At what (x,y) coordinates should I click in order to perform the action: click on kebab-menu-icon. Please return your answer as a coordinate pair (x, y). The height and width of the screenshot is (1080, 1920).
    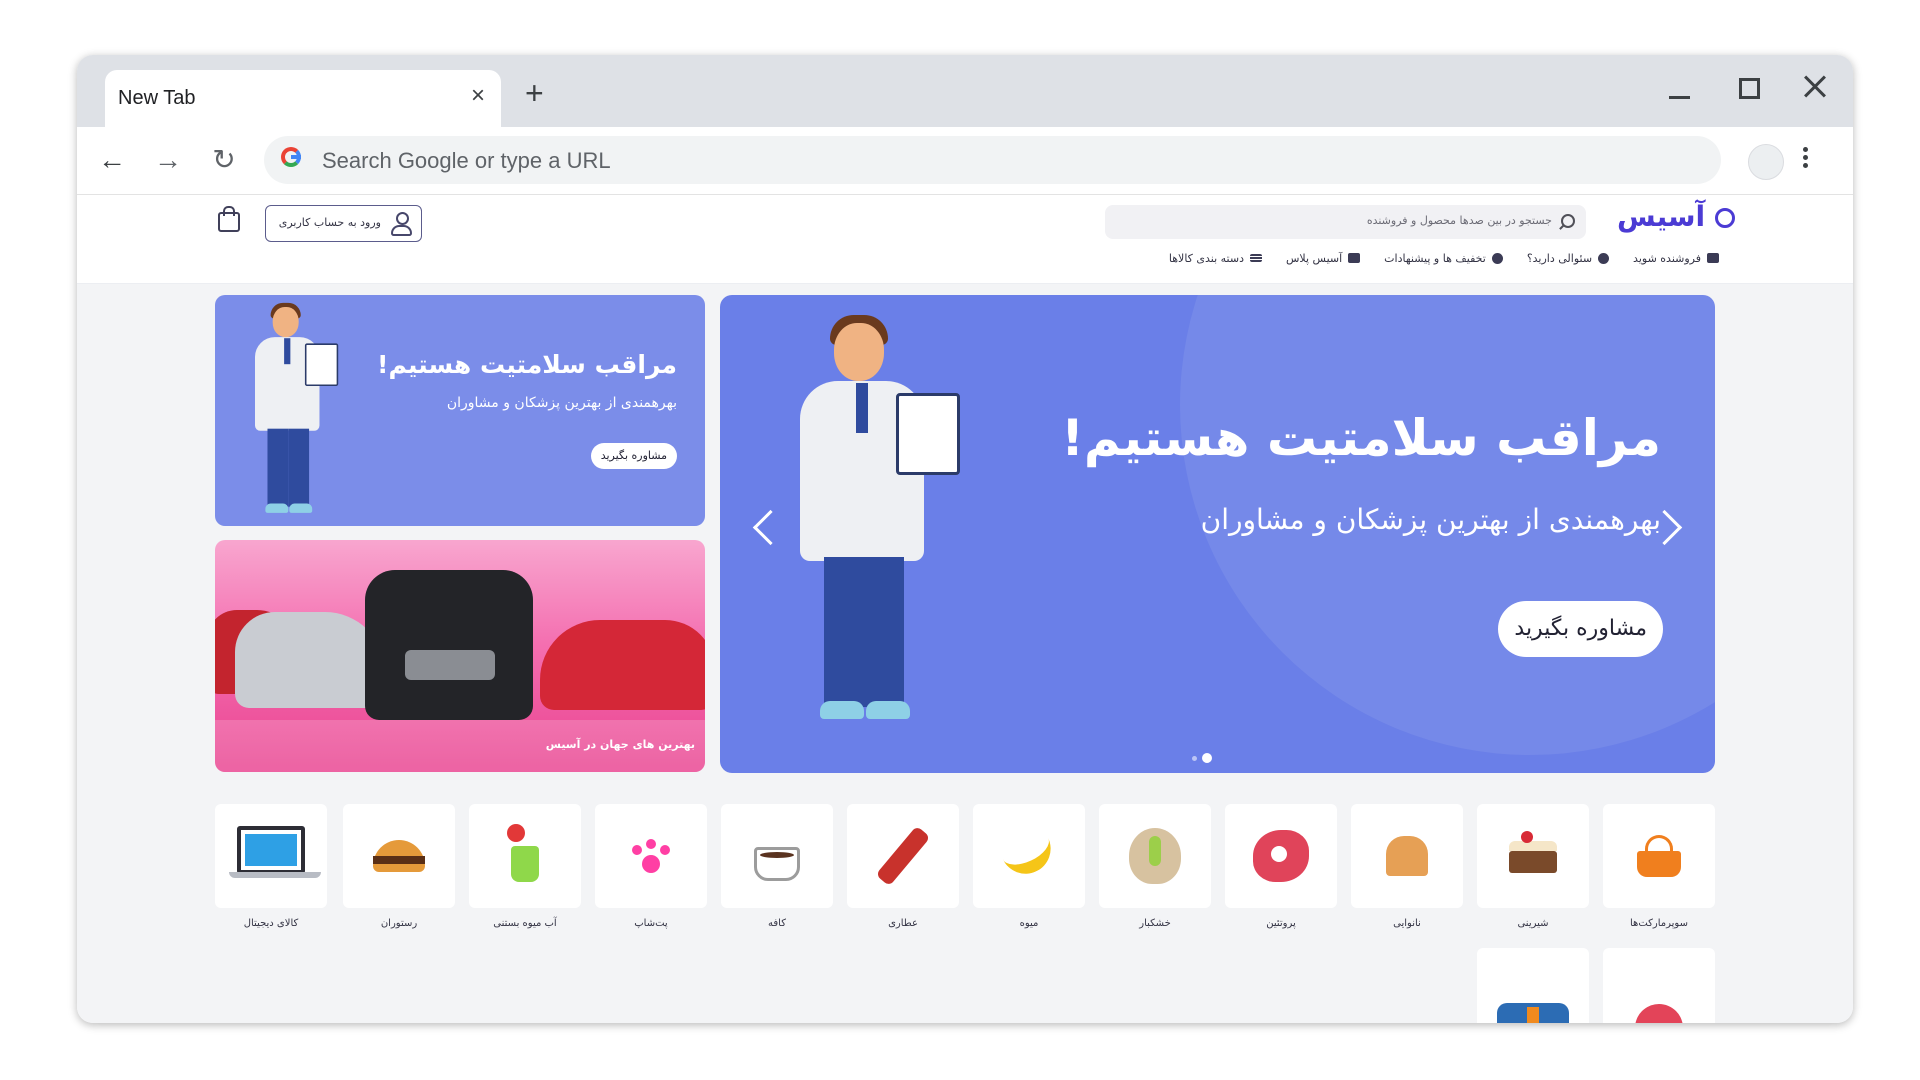
    Looking at the image, I should click on (1805, 161).